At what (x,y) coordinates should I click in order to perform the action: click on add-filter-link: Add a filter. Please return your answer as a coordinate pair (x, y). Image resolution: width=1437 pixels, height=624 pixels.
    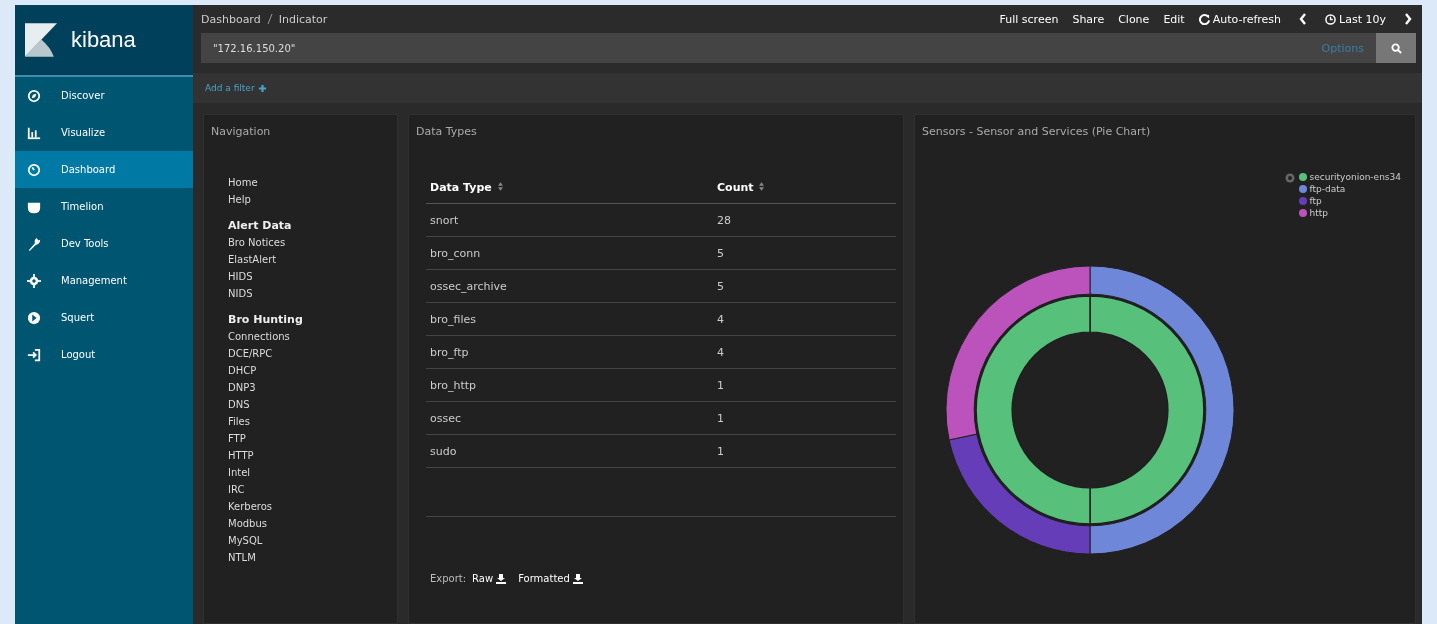
    Looking at the image, I should click on (236, 88).